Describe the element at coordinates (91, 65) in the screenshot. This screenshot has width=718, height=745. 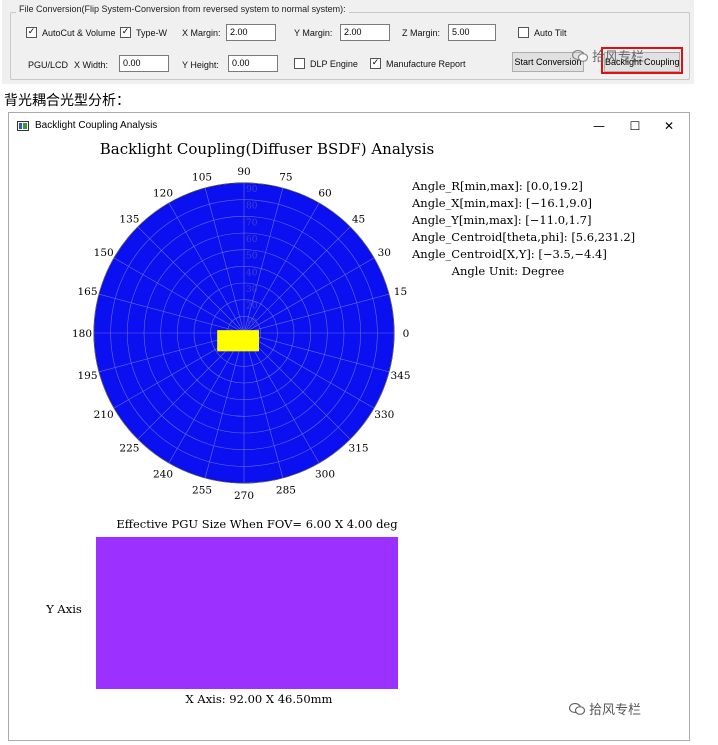
I see `x-width-label: X Width:` at that location.